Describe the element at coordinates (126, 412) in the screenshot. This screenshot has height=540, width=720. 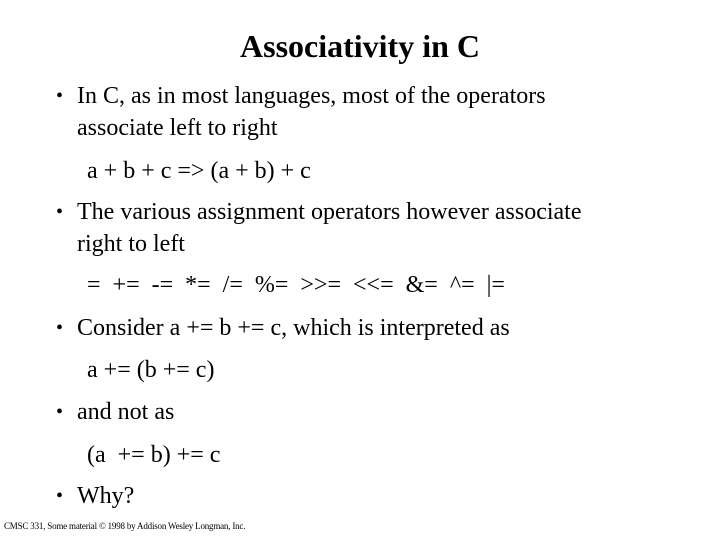
I see `bullet-line: and not as` at that location.